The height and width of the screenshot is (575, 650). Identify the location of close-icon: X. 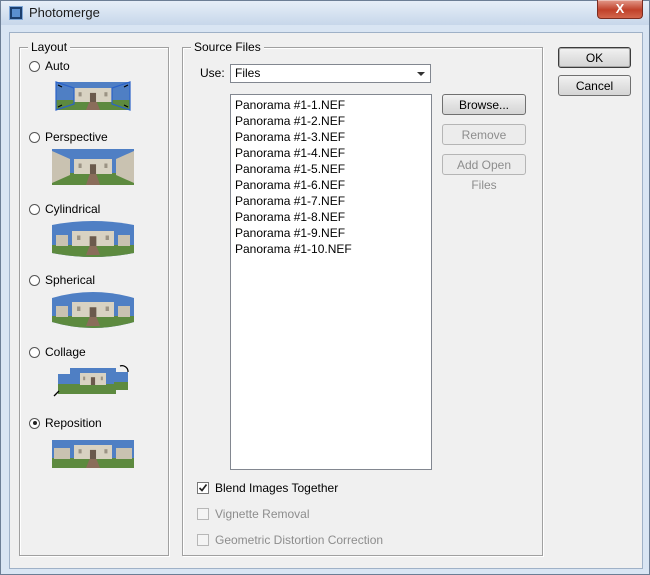
(620, 8).